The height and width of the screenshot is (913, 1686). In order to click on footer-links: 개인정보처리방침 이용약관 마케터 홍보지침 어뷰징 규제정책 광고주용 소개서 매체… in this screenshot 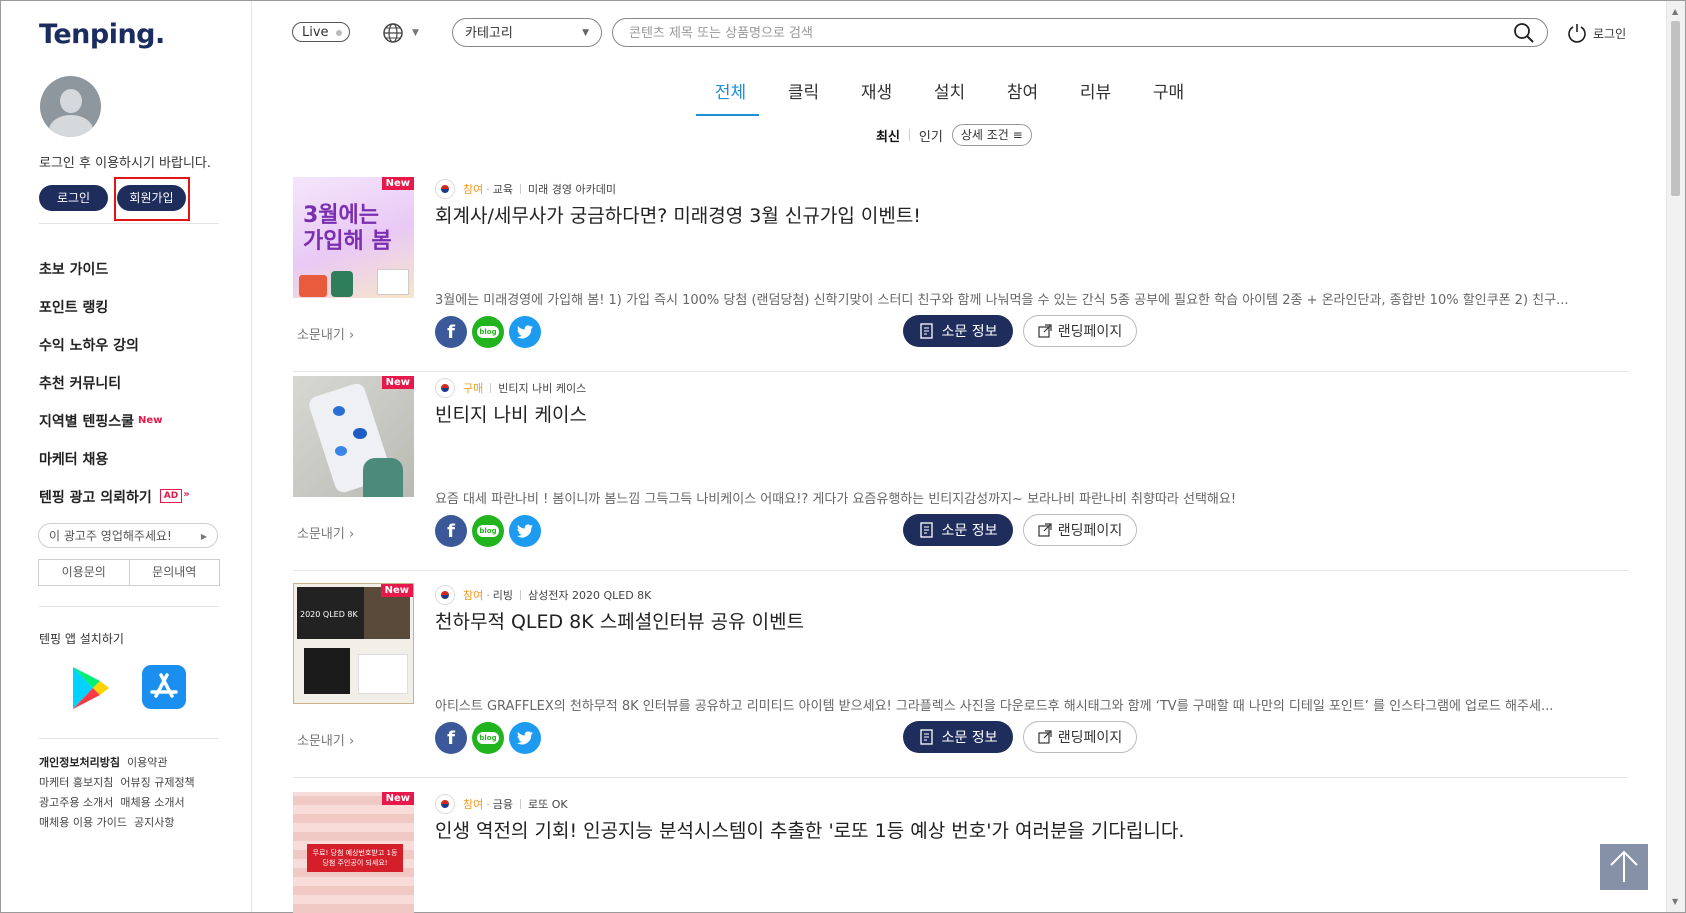, I will do `click(134, 793)`.